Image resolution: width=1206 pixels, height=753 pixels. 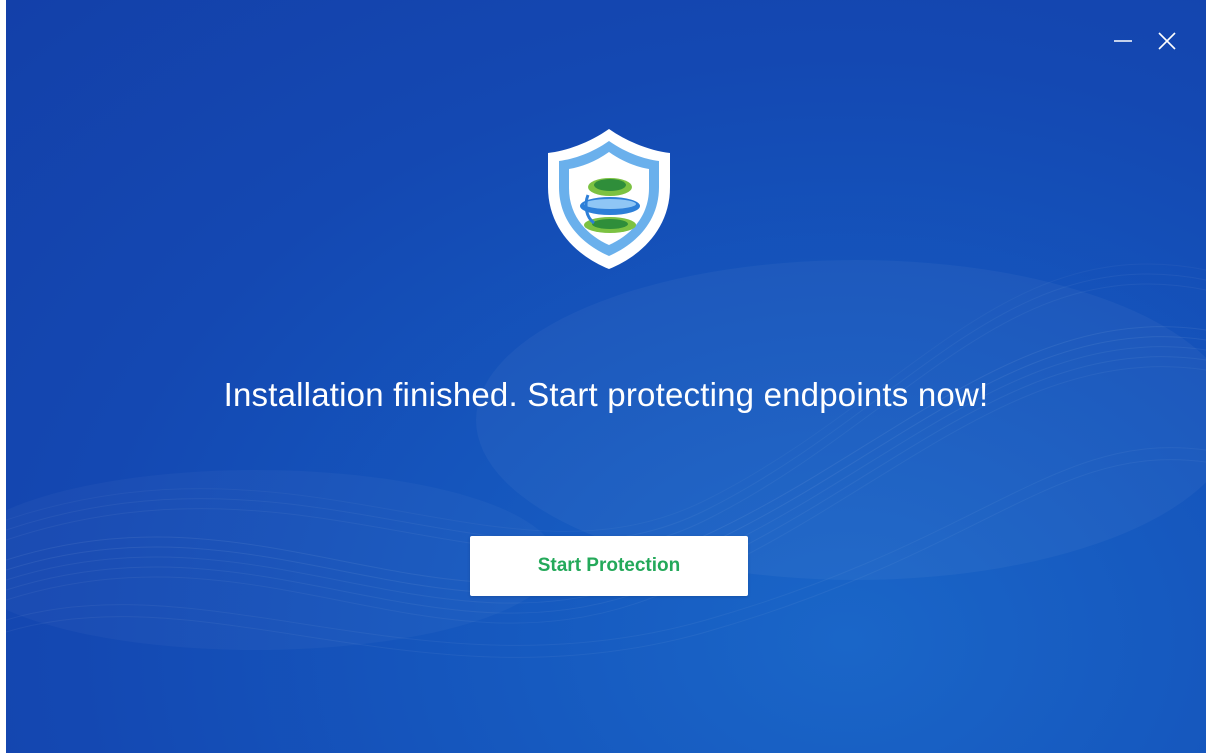 I want to click on close-button, so click(x=1167, y=41).